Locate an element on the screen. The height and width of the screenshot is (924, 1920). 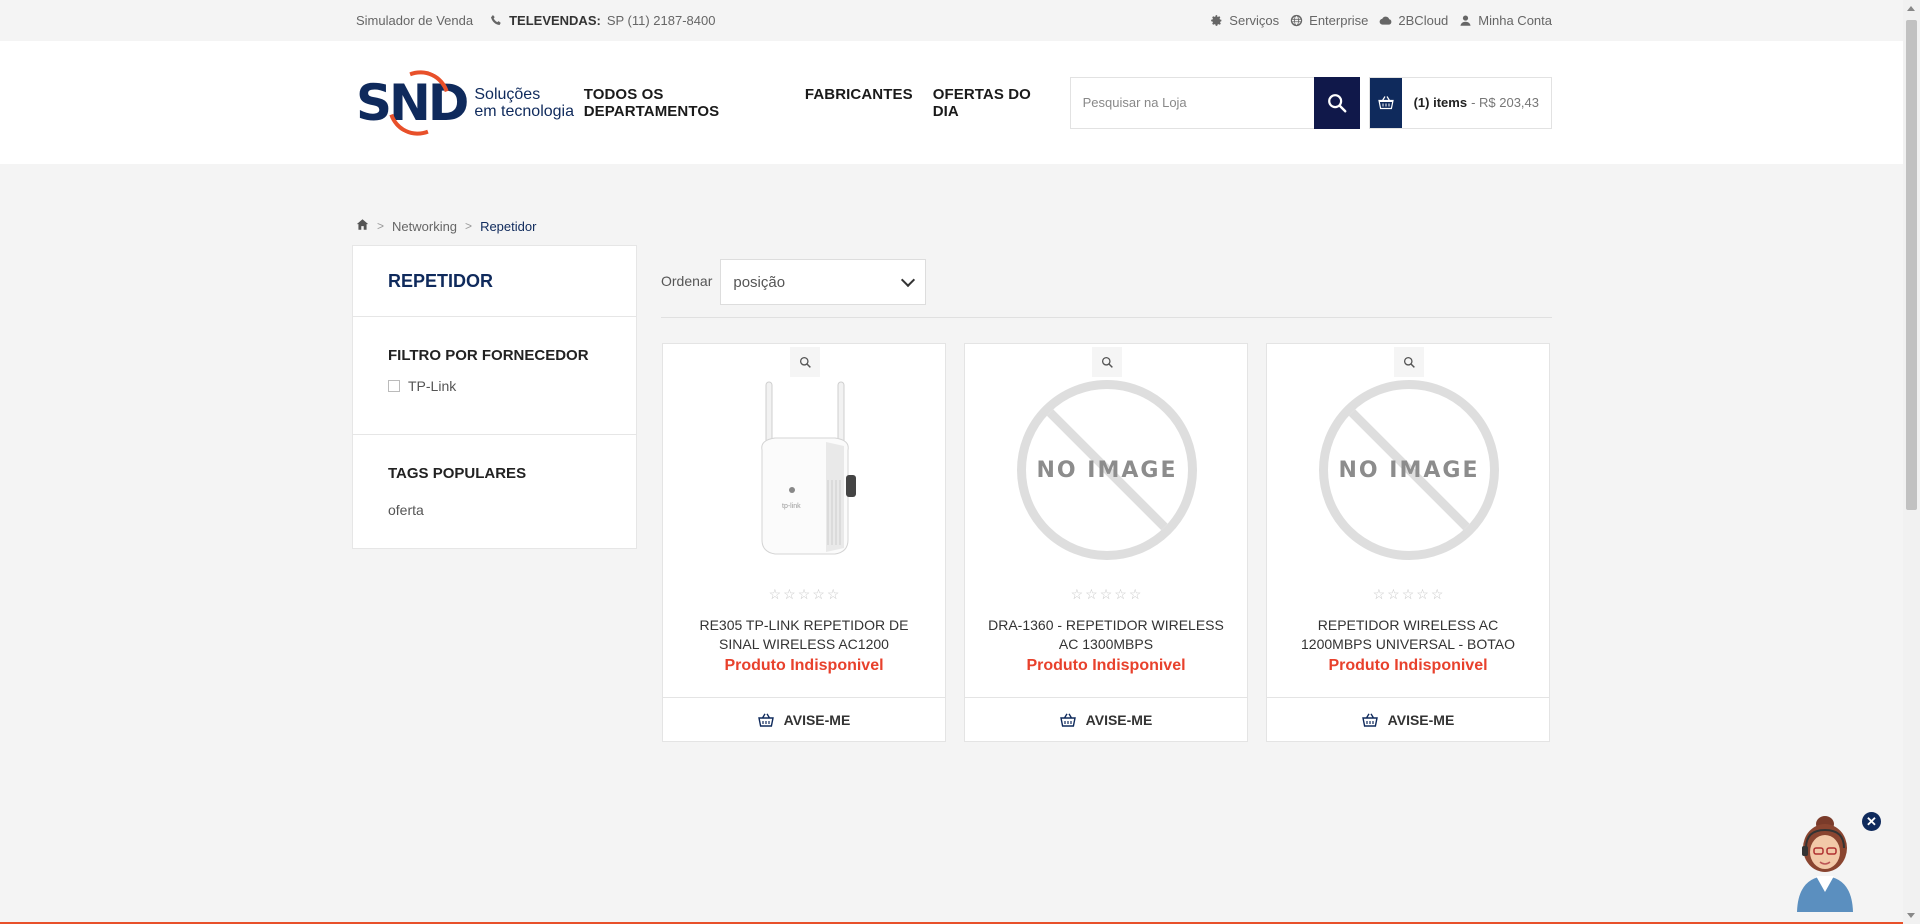
sort-toolbar: Ordenar posição is located at coordinates (1106, 288).